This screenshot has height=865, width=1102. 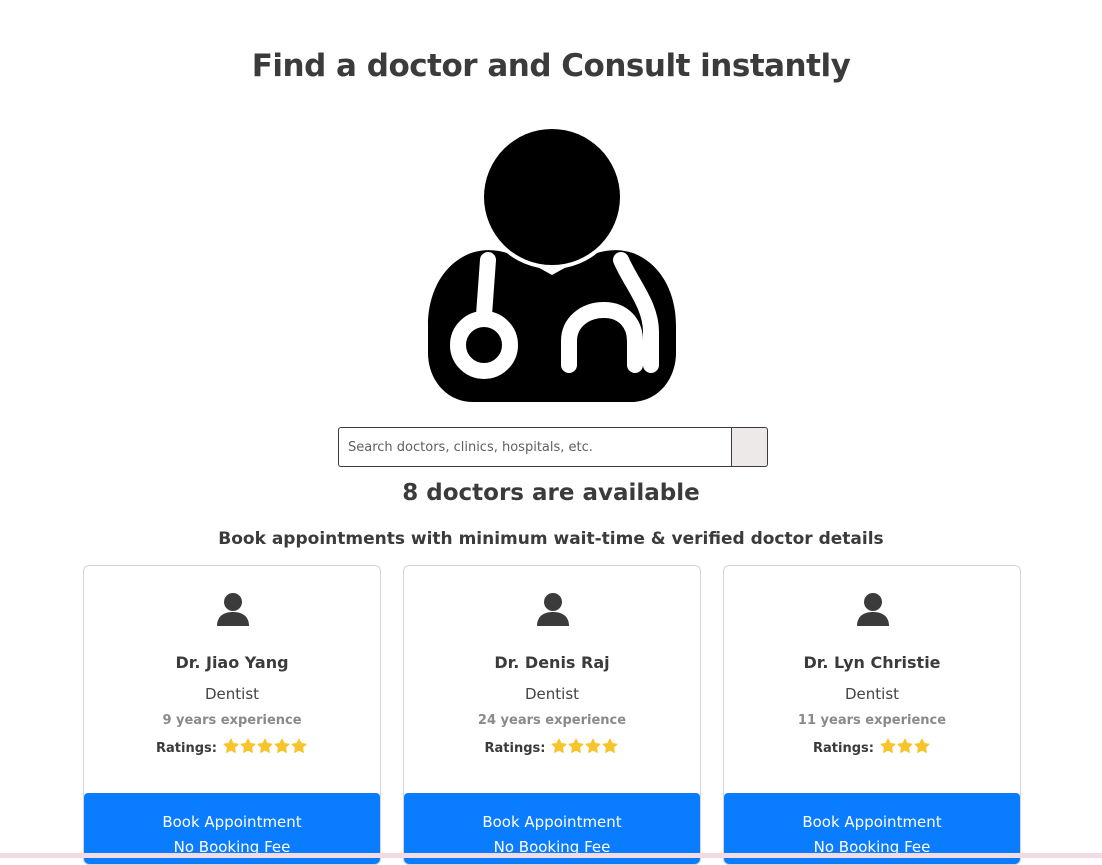 I want to click on doctor-experience: 24 years experience, so click(x=552, y=720).